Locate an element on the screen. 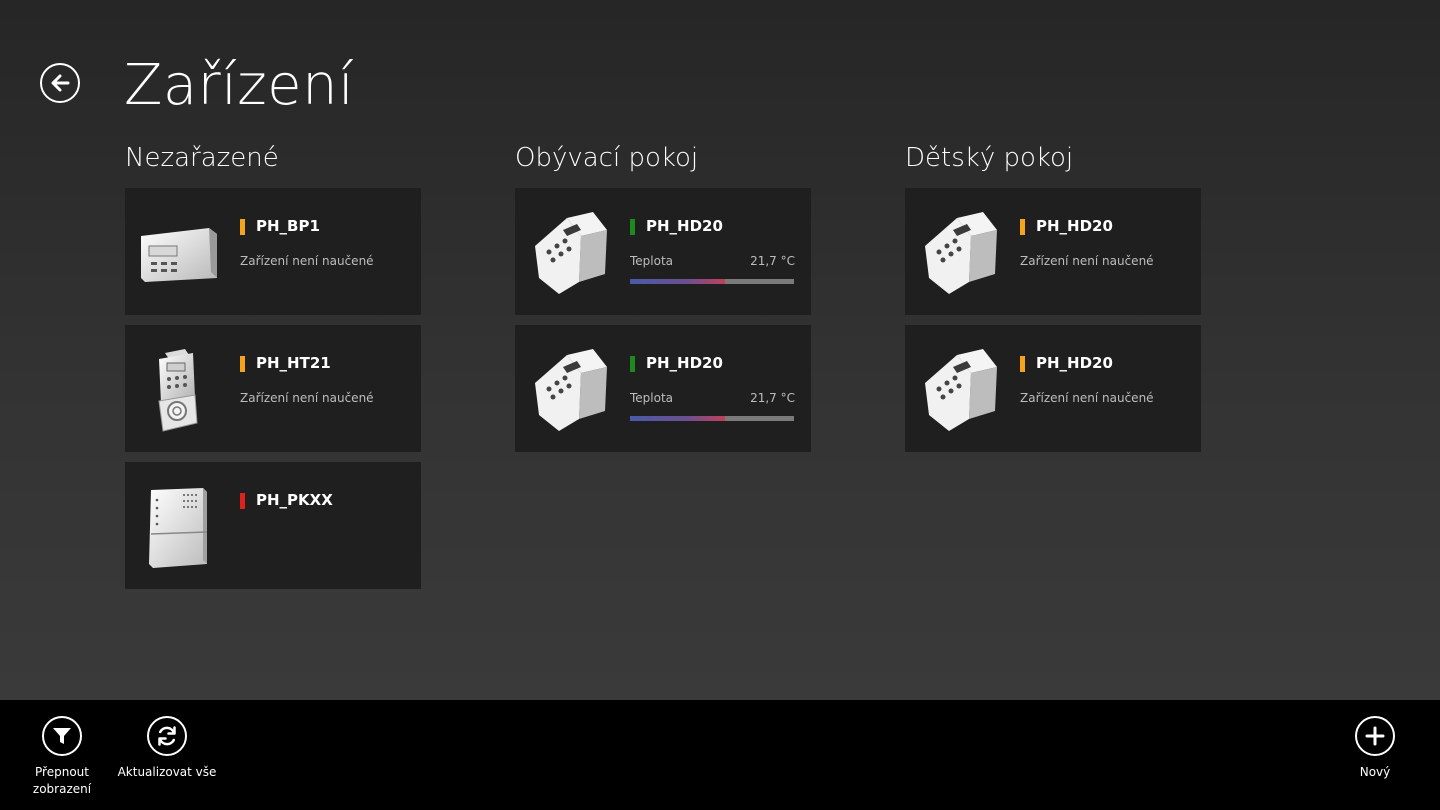 The width and height of the screenshot is (1440, 810). device-name: PH_HT21 is located at coordinates (293, 363).